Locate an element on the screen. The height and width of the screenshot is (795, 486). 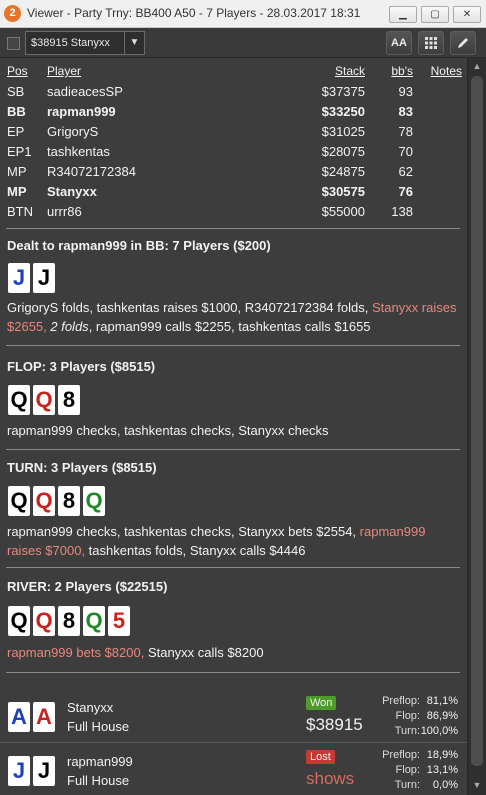
river-cards: QQ8Q5 is located at coordinates (70, 622).